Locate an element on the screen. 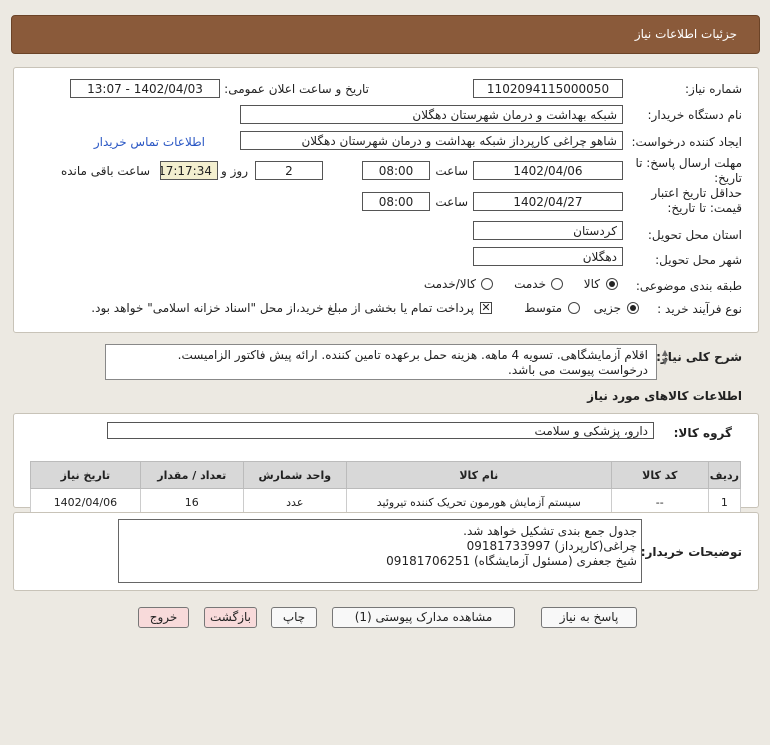 The width and height of the screenshot is (770, 745). buyer-contact-link: اطلاعات تماس خریدار is located at coordinates (149, 142).